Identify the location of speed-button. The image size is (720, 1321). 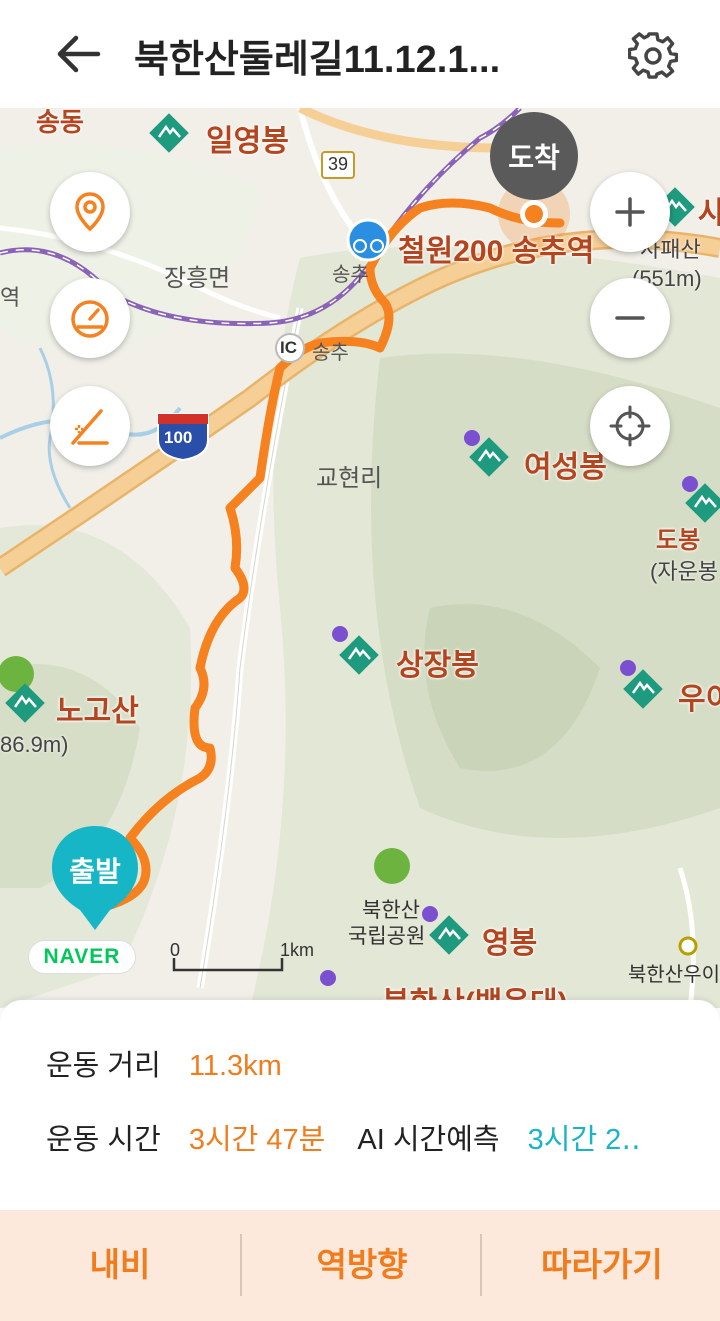
(90, 318).